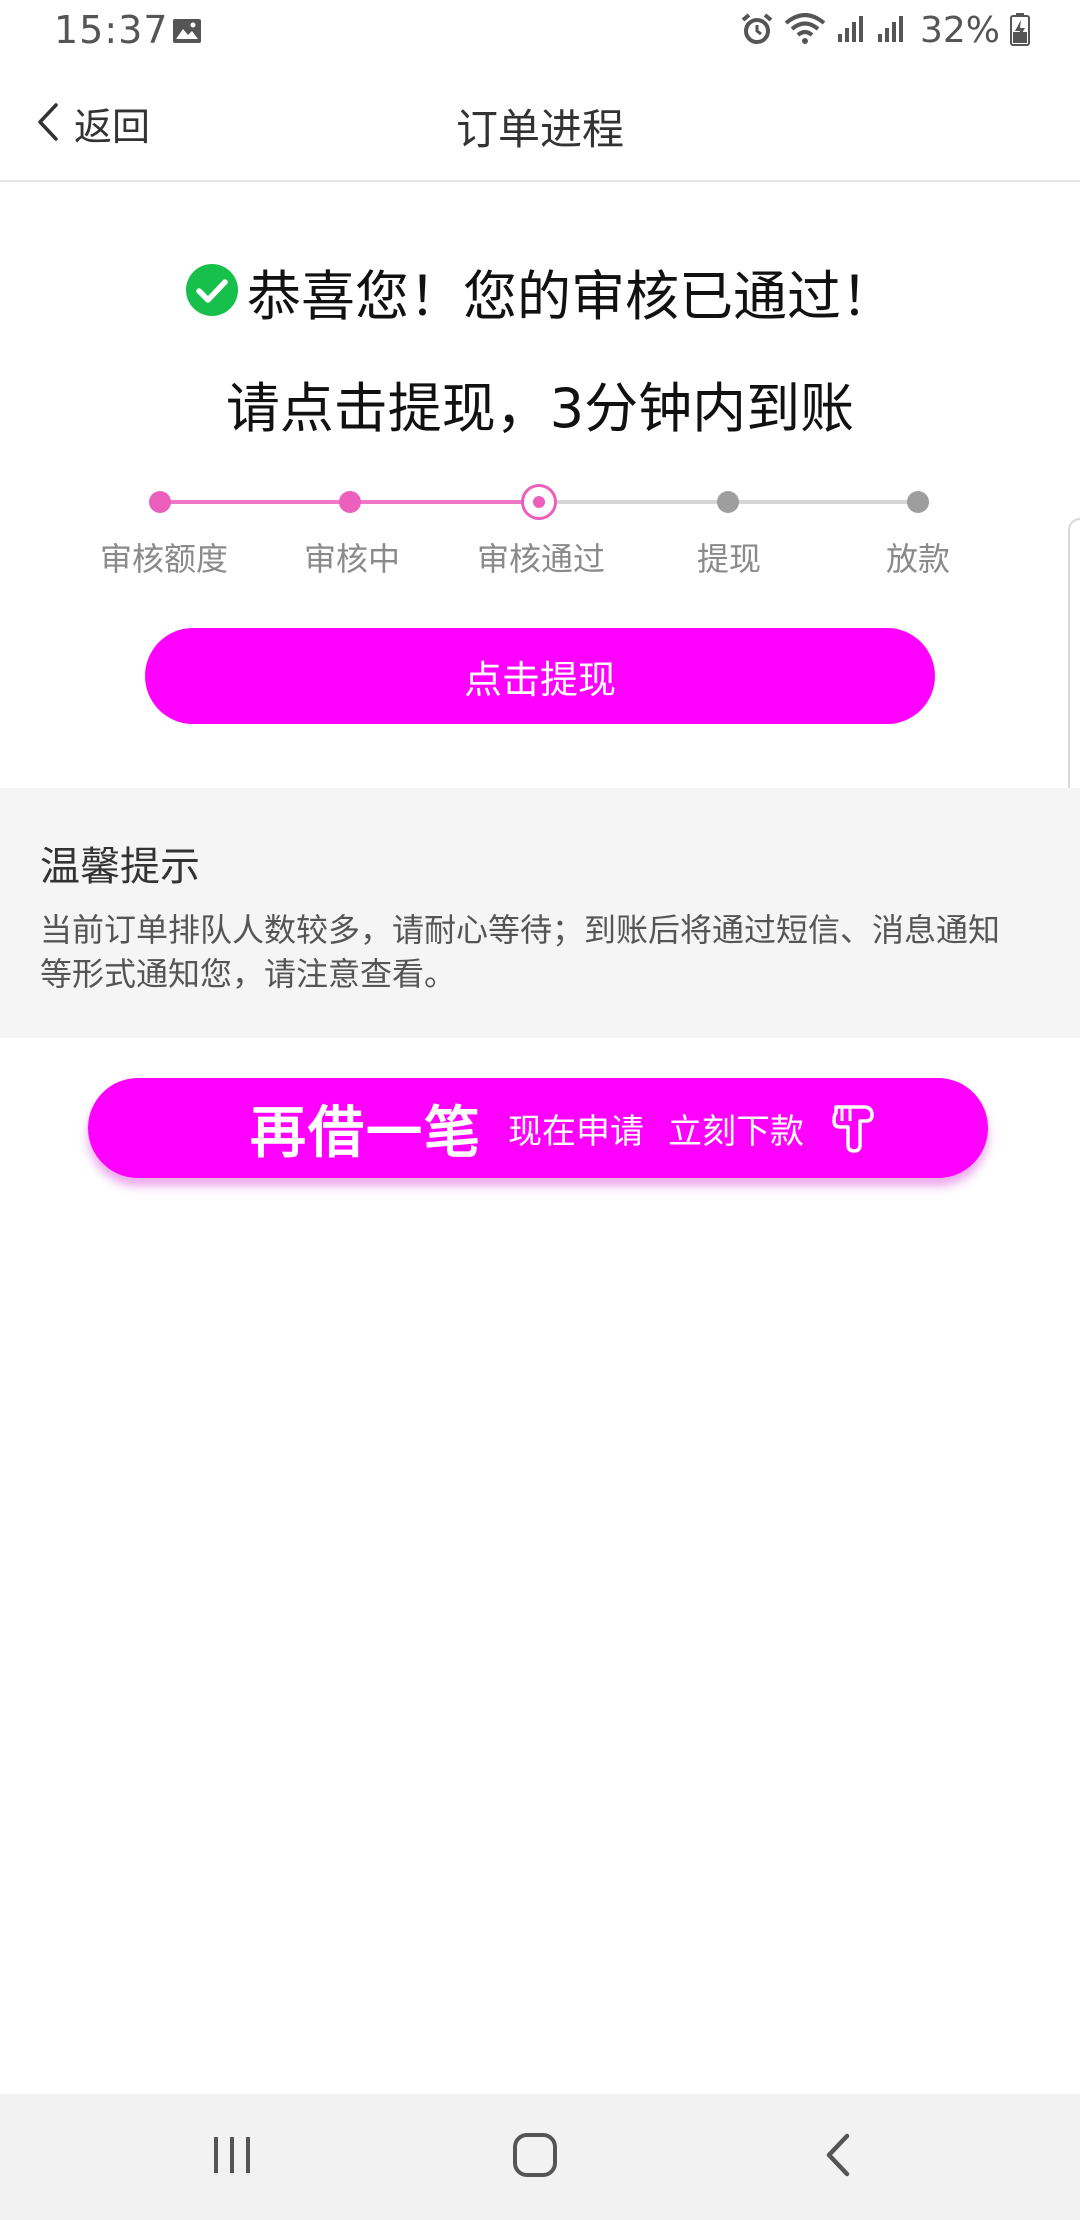 This screenshot has width=1080, height=2220. Describe the element at coordinates (571, 296) in the screenshot. I see `result-title-text: 恭喜您！您的审核已通过！` at that location.